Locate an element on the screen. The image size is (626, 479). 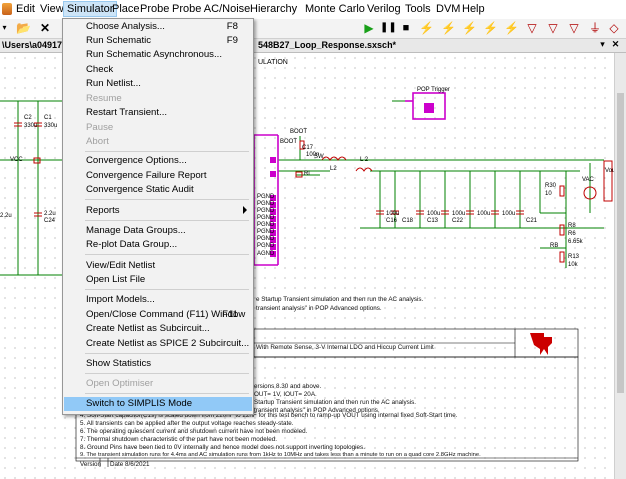
label-sw: SW is located at coordinates (319, 157).